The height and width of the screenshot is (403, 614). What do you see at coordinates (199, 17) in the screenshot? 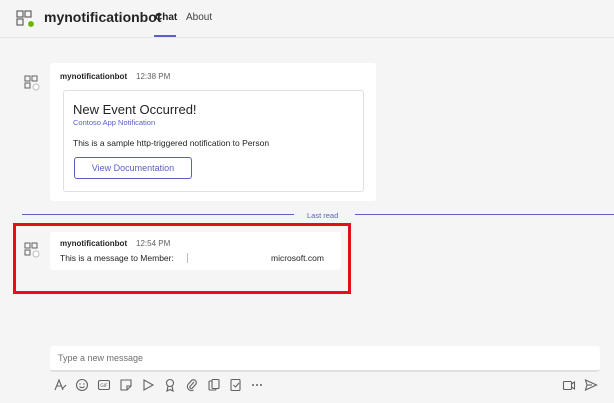
I see `tab-about: About` at bounding box center [199, 17].